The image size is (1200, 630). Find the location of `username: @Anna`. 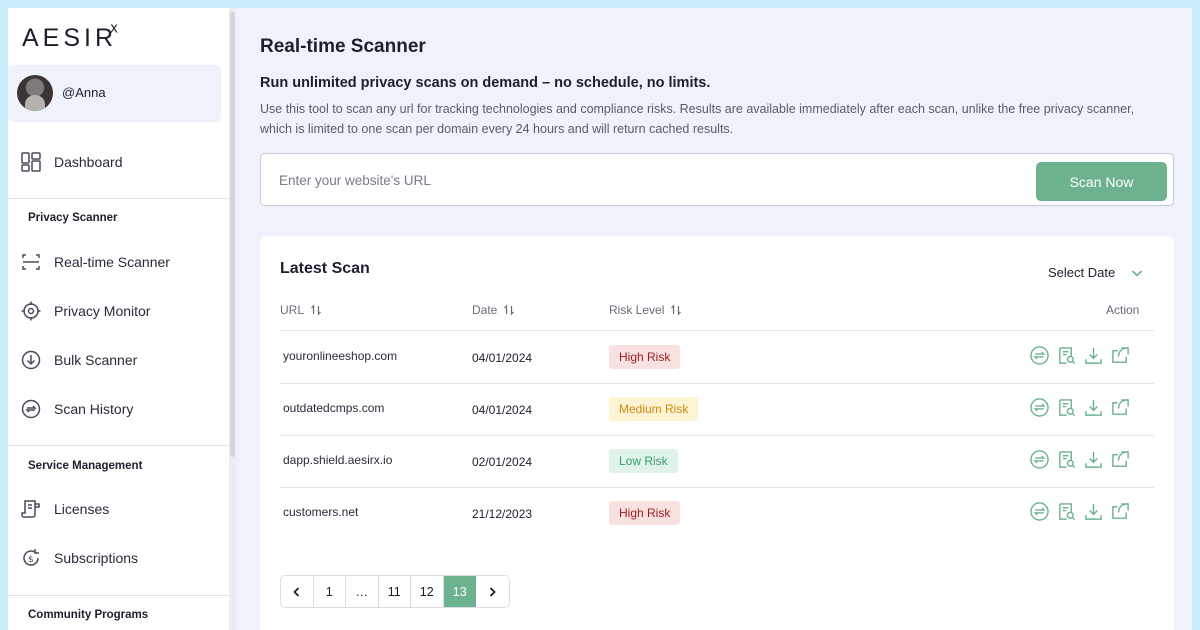

username: @Anna is located at coordinates (84, 92).